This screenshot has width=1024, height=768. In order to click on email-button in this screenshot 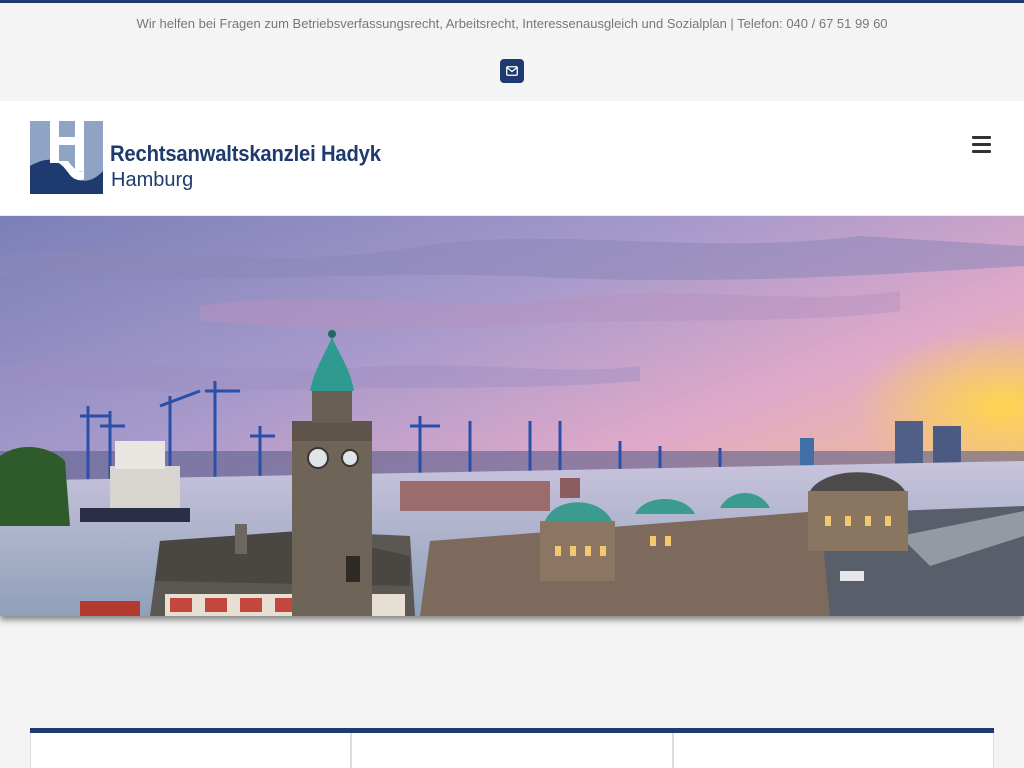, I will do `click(512, 71)`.